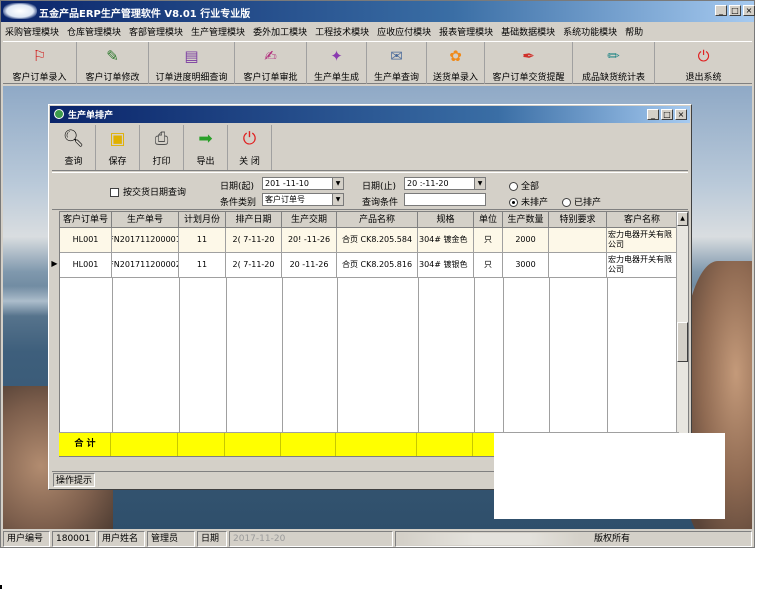 Image resolution: width=759 pixels, height=590 pixels. What do you see at coordinates (456, 63) in the screenshot?
I see `tool-delivery-entry: ✿ 送货单录入` at bounding box center [456, 63].